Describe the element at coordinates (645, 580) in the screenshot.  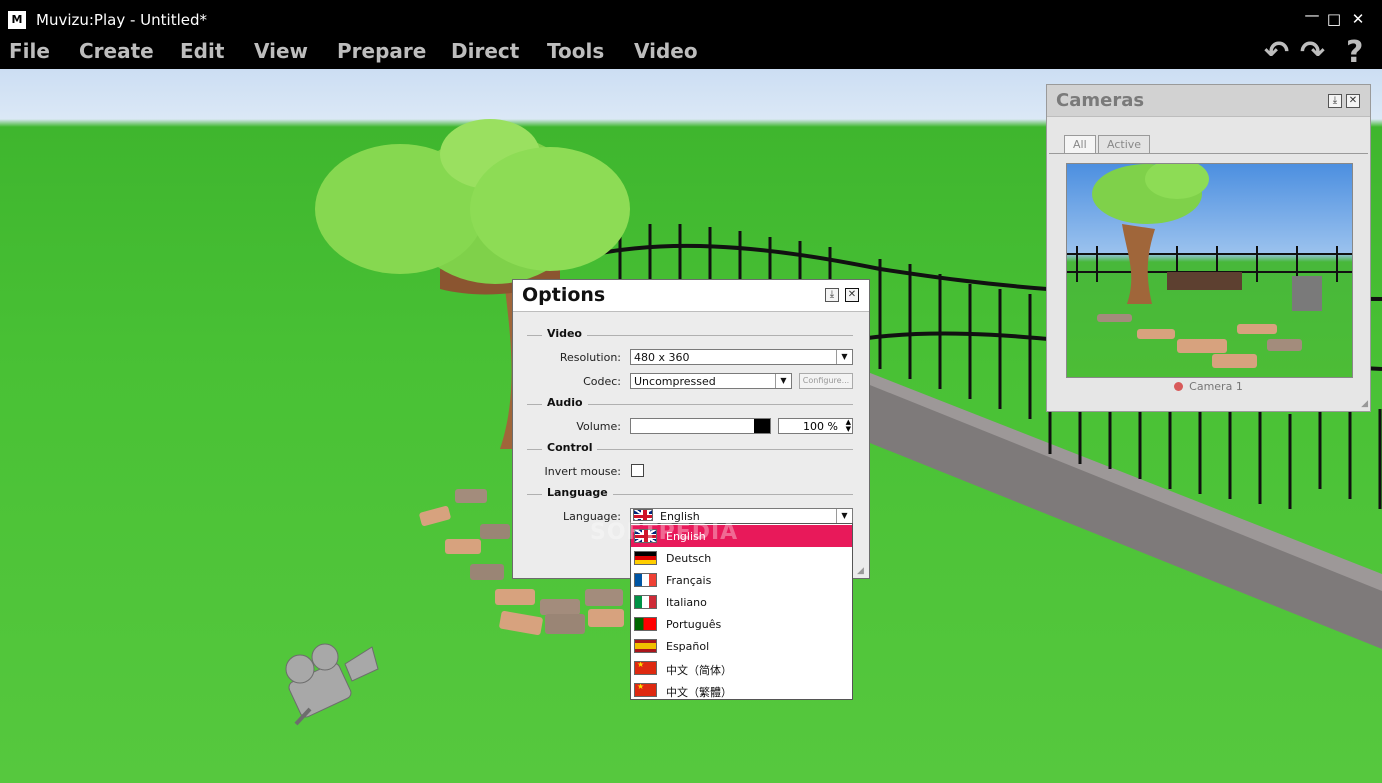
I see `france-flag-icon` at that location.